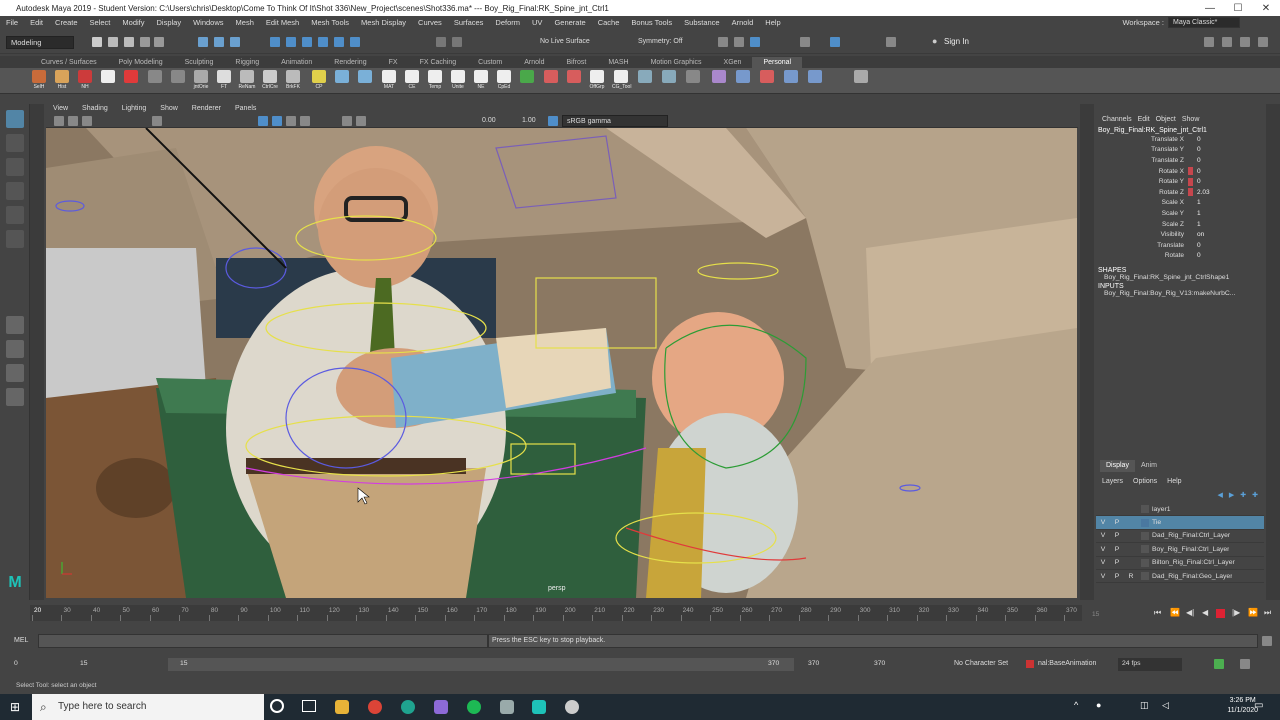  What do you see at coordinates (305, 121) in the screenshot?
I see `lights-icon` at bounding box center [305, 121].